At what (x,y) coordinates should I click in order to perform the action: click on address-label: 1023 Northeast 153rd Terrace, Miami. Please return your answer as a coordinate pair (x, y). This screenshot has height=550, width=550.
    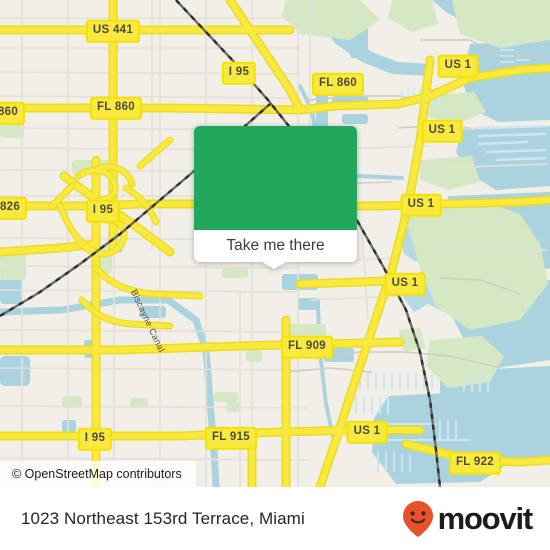
    Looking at the image, I should click on (163, 518).